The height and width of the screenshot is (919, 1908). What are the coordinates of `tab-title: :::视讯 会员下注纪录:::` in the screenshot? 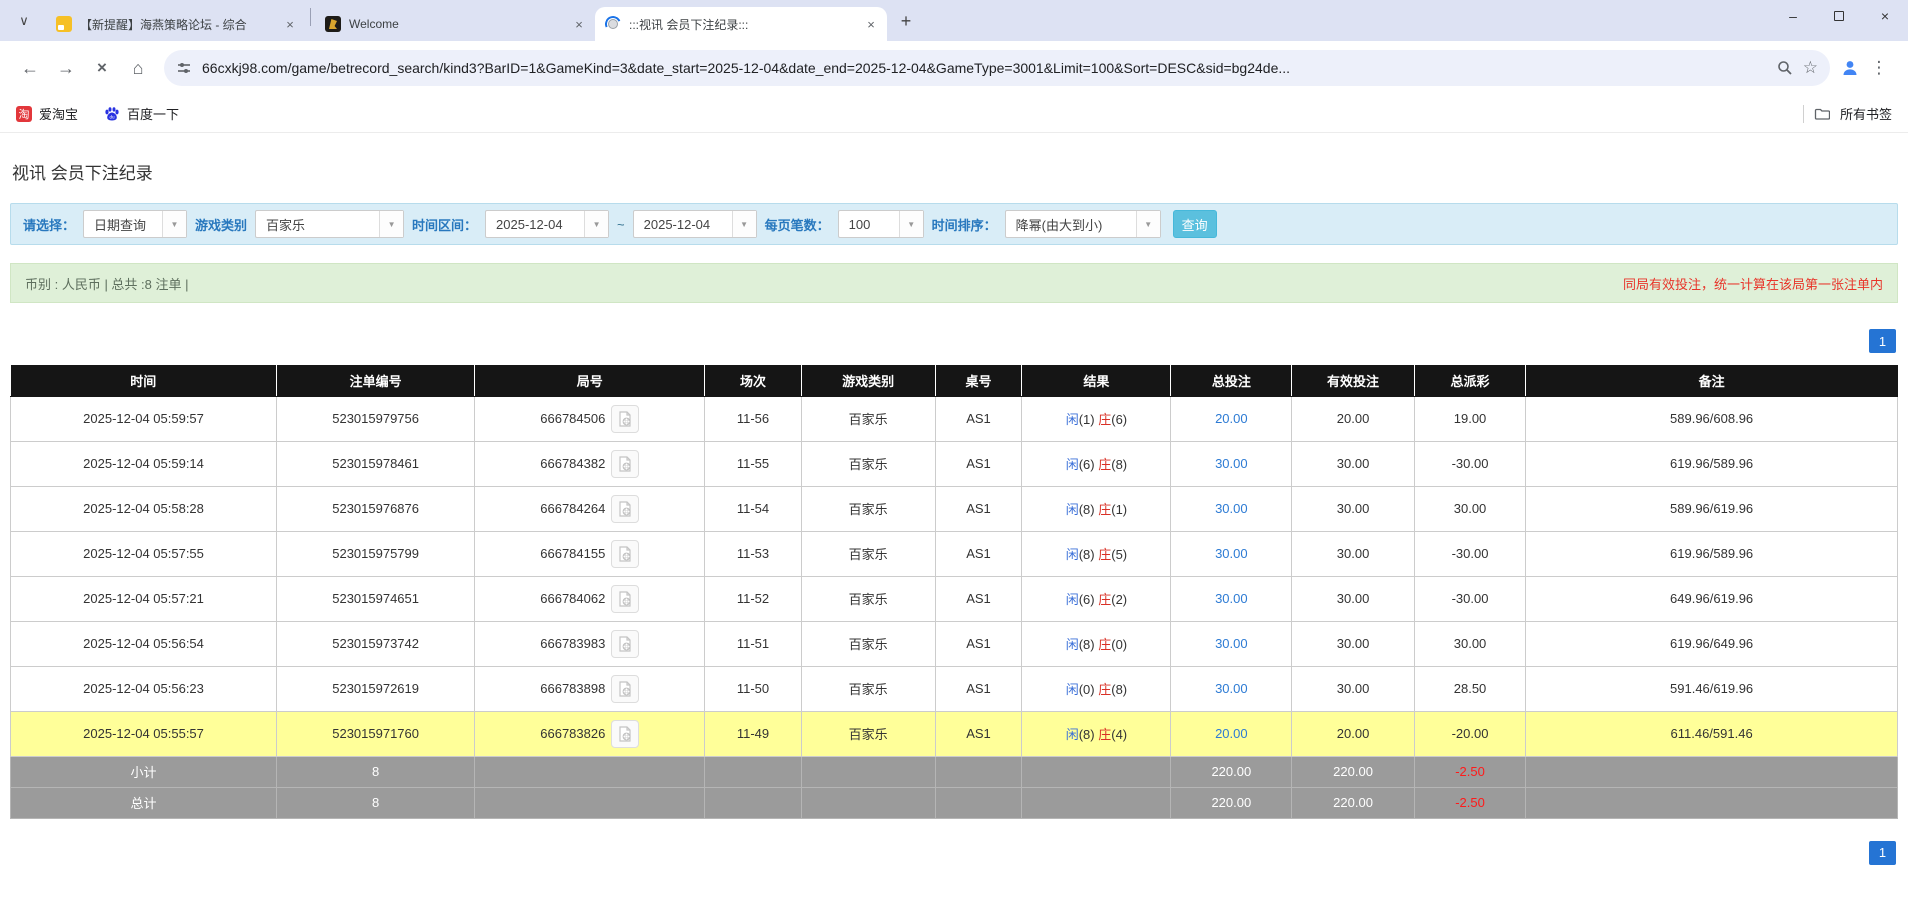 It's located at (689, 24).